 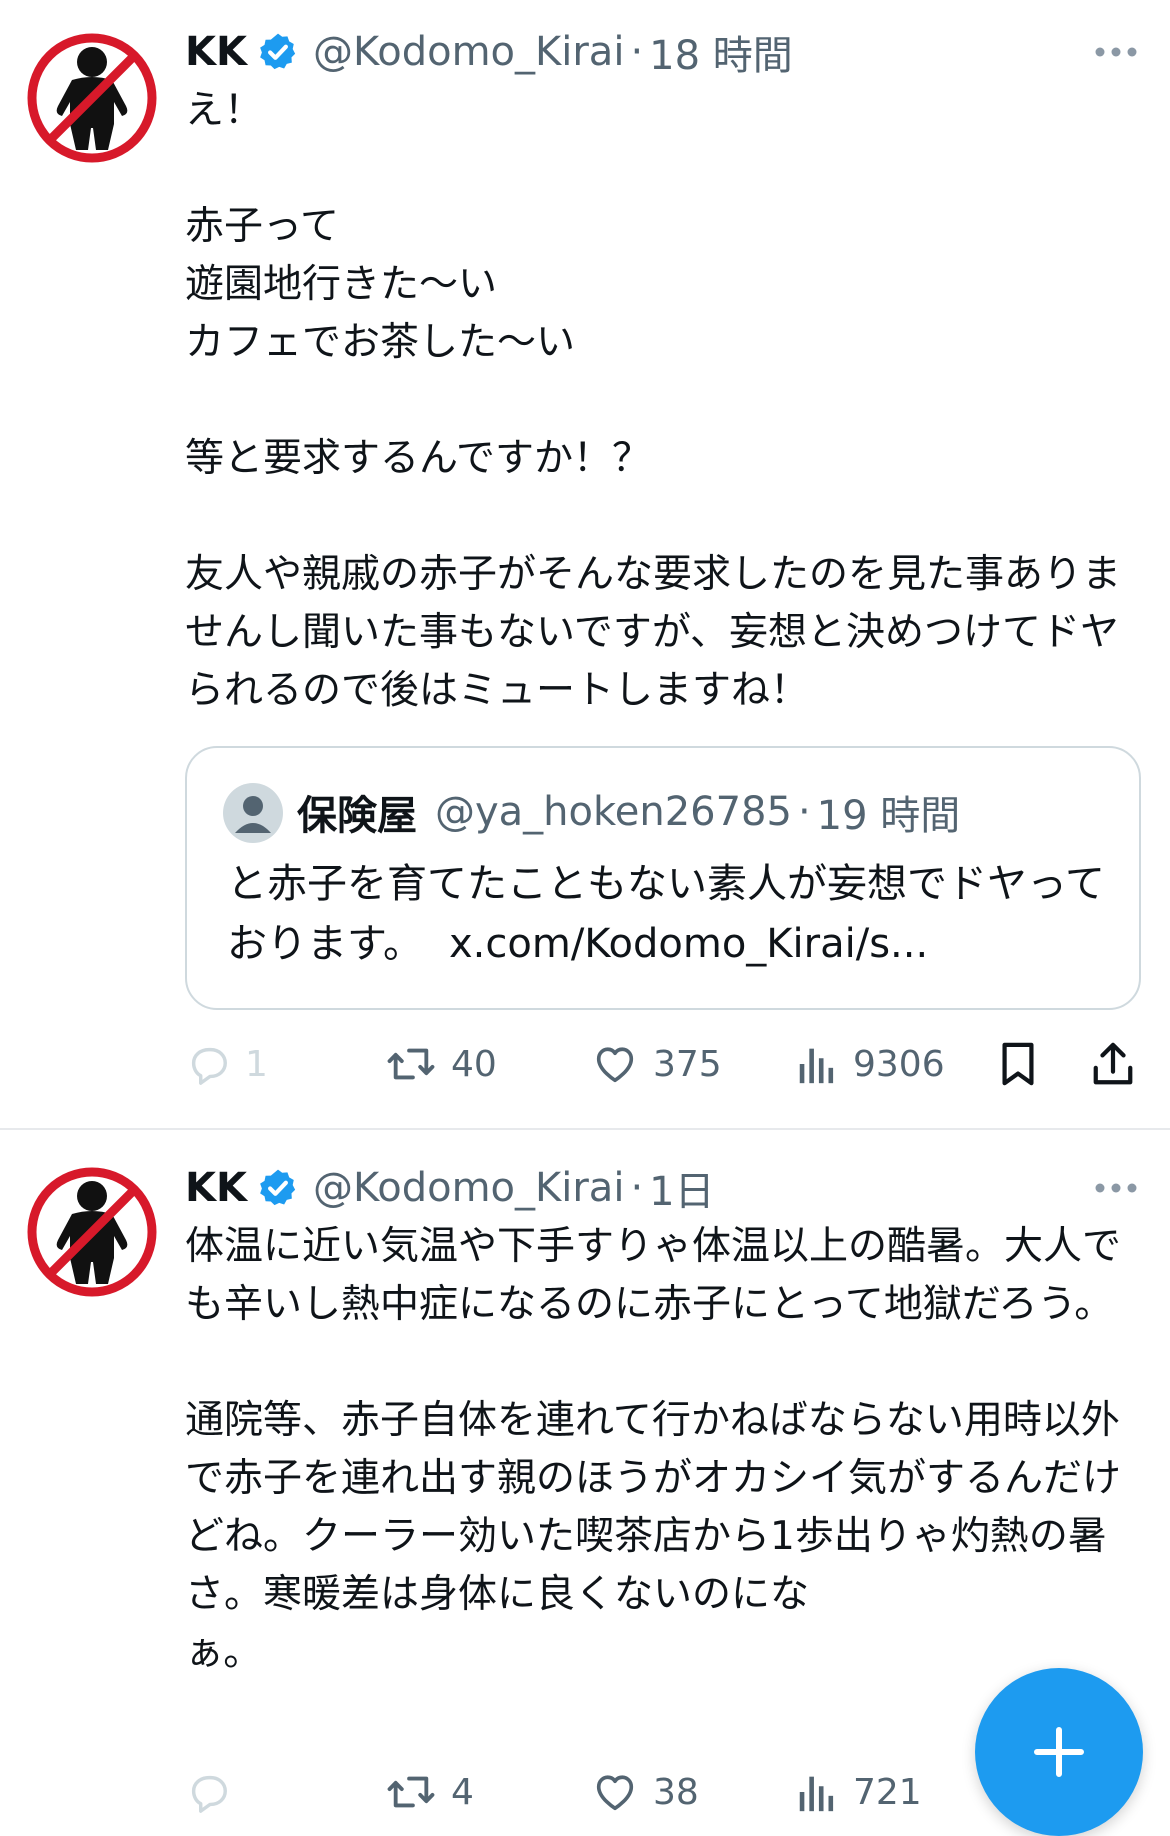 I want to click on reply-count: 1, so click(x=256, y=1064).